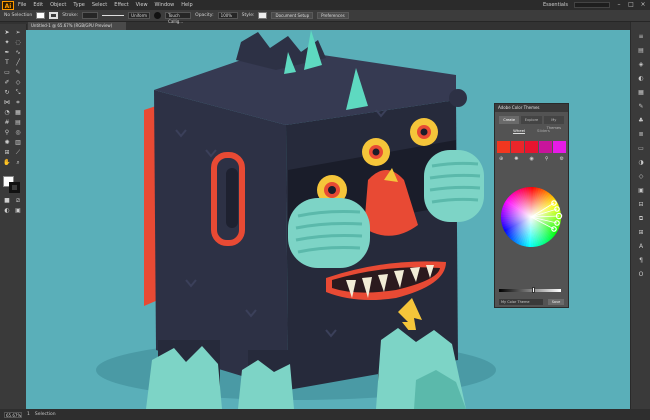 This screenshot has height=420, width=650. I want to click on style-label: Style:, so click(248, 15).